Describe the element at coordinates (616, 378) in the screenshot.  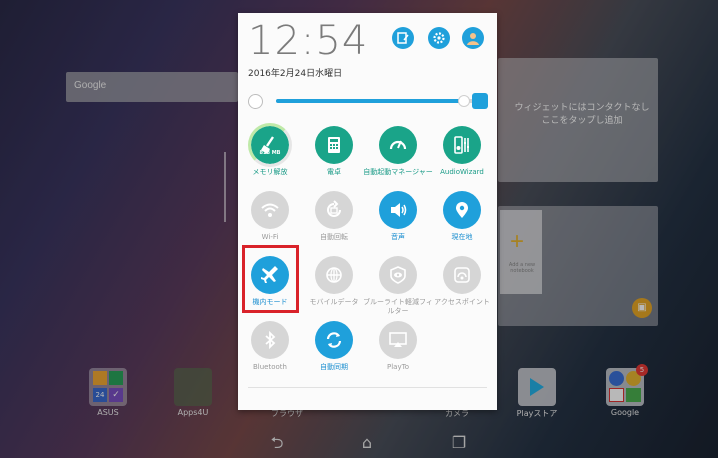
I see `google-g-icon` at that location.